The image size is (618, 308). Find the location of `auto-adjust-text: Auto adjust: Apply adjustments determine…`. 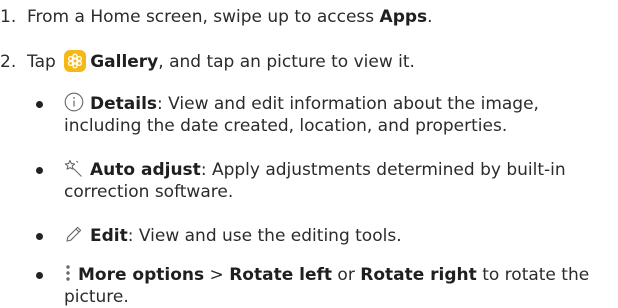

auto-adjust-text: Auto adjust: Apply adjustments determine… is located at coordinates (341, 181).